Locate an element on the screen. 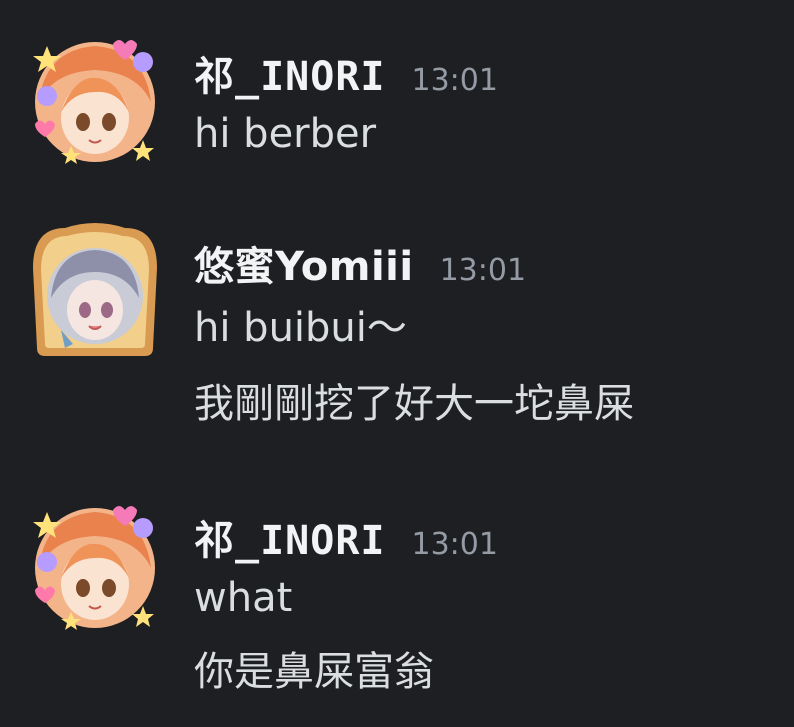 The height and width of the screenshot is (727, 794). anime-girl-toast-frame-avatar-icon is located at coordinates (95, 289).